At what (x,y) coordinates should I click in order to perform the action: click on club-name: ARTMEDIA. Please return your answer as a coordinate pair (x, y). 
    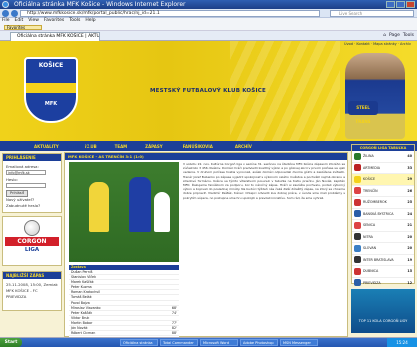
    Looking at the image, I should click on (372, 167).